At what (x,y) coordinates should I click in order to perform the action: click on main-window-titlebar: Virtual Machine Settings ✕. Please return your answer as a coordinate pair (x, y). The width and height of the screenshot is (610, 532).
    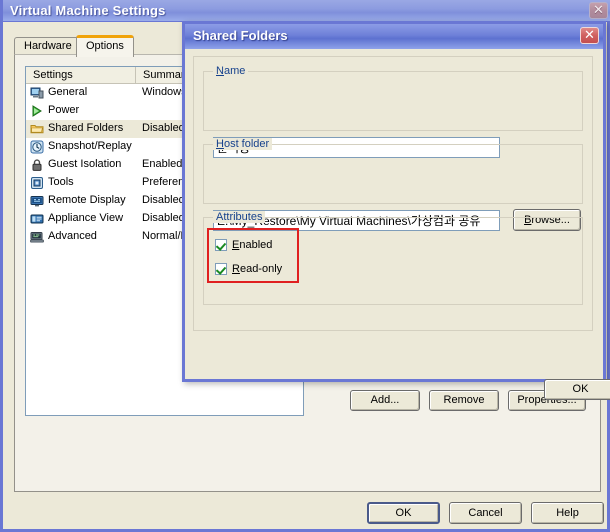
    Looking at the image, I should click on (306, 11).